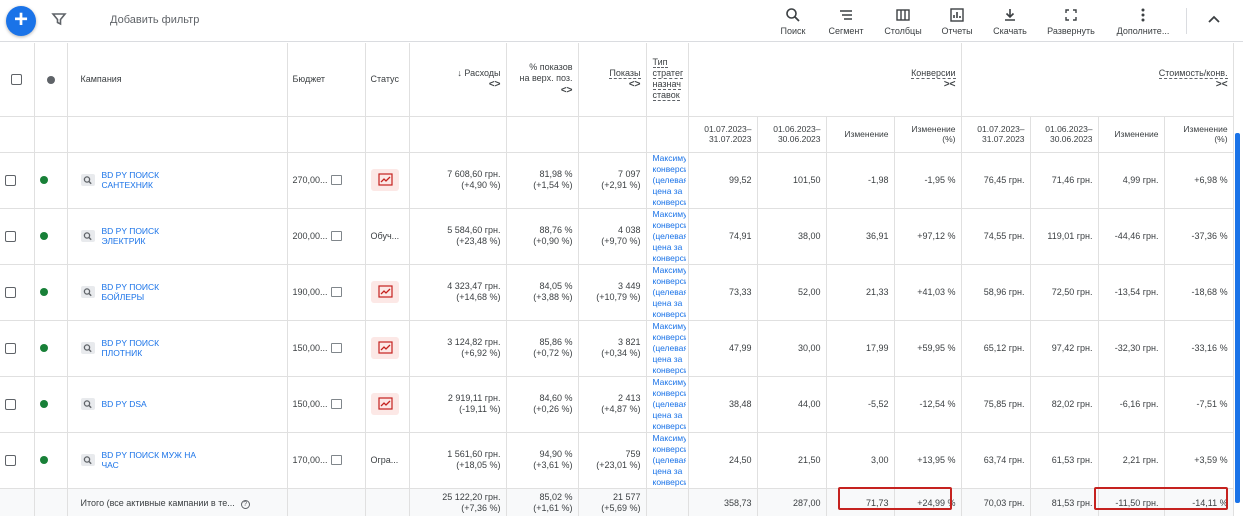  Describe the element at coordinates (1097, 84) in the screenshot. I see `cost-conv-expand-icon: ><` at that location.